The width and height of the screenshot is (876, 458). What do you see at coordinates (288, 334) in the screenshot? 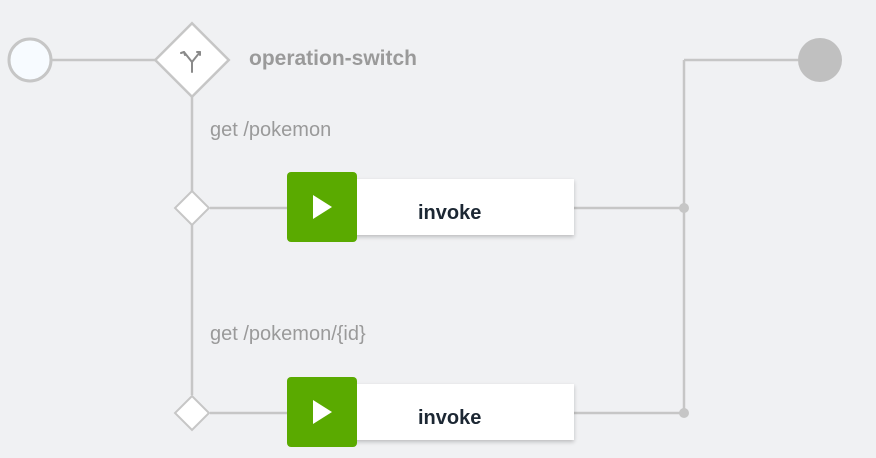
I see `case-2-label: get /pokemon/{id}` at bounding box center [288, 334].